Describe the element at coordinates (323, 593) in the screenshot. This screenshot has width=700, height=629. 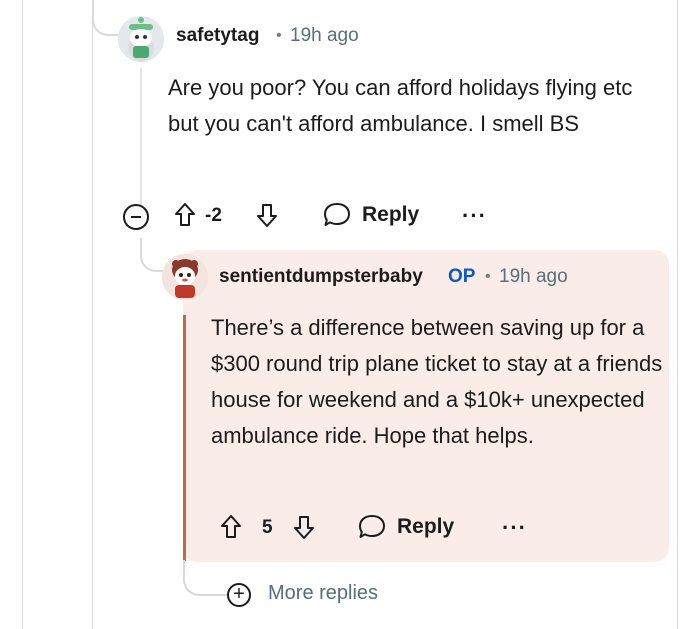
I see `more-replies-link: More replies` at that location.